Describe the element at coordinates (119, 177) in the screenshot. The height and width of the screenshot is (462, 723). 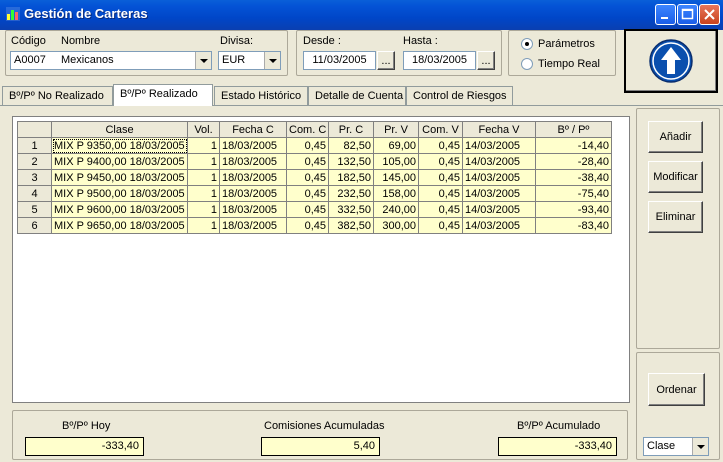
I see `cell-clase: MIX P 9450,00 18/03/2005` at that location.